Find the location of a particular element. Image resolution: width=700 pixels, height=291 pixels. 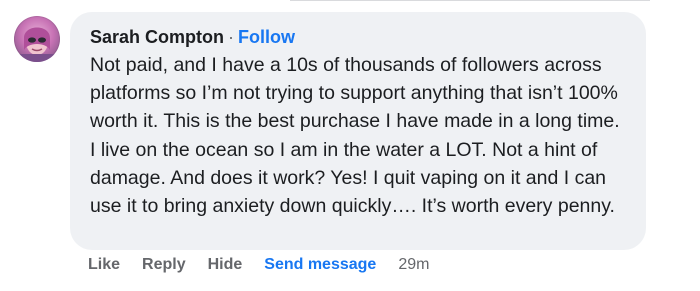

avatar is located at coordinates (37, 39).